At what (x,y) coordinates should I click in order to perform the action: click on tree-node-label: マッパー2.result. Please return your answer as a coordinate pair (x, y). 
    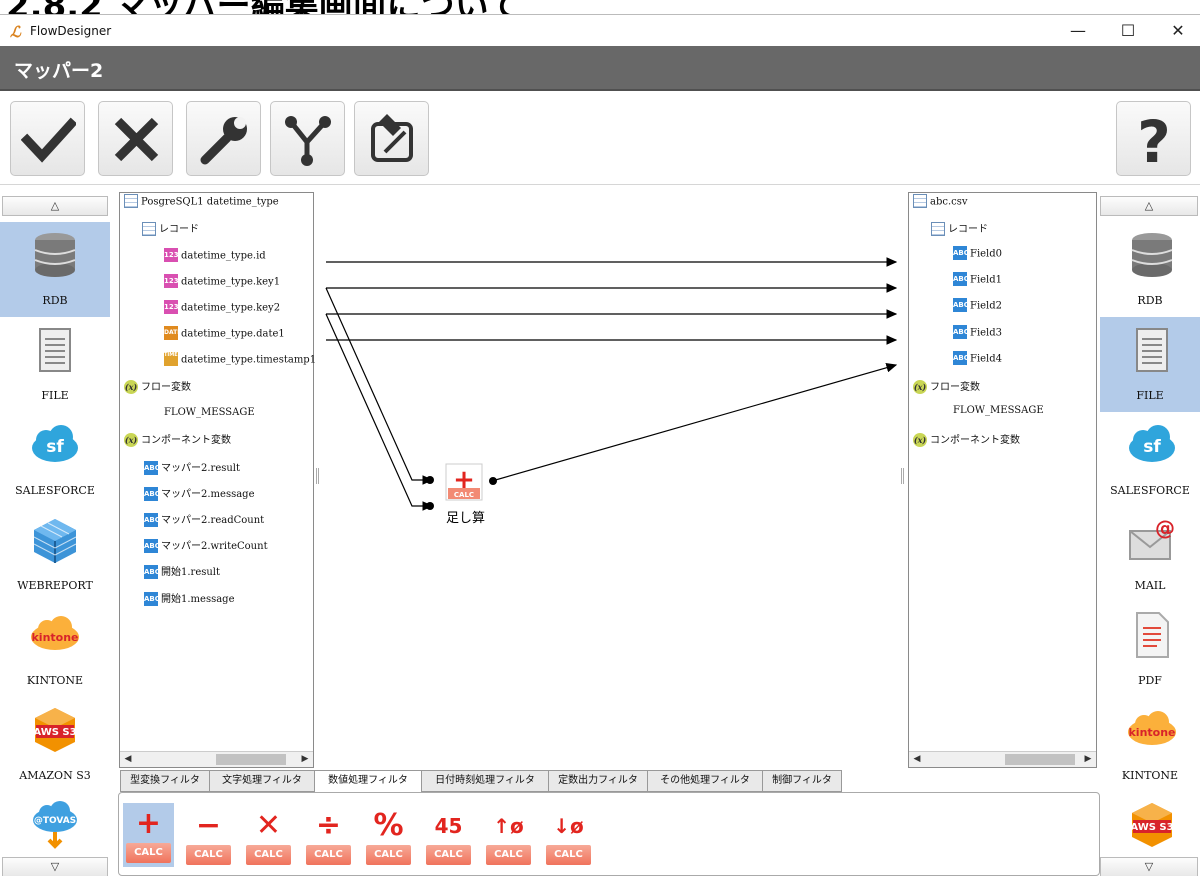
    Looking at the image, I should click on (201, 468).